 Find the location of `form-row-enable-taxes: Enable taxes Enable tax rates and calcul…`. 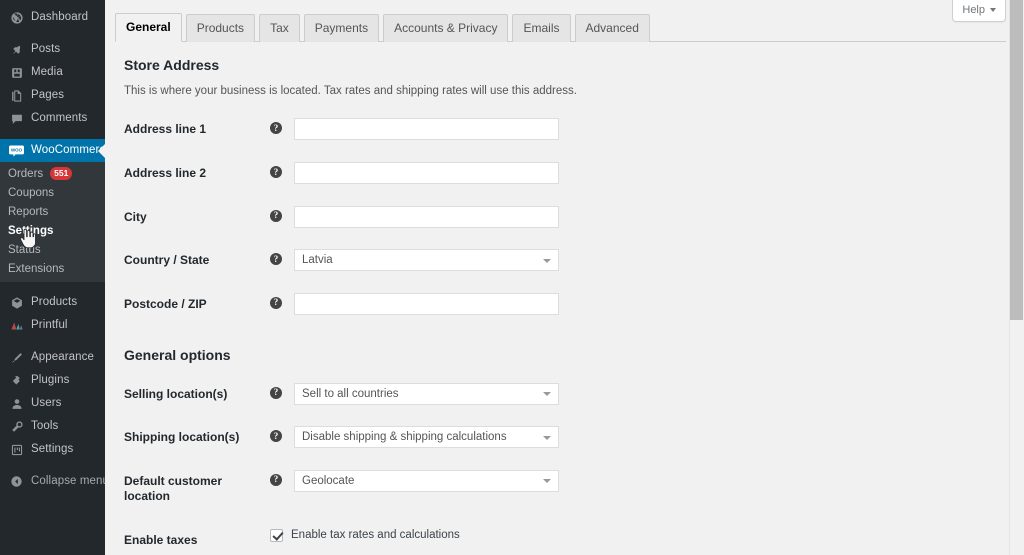

form-row-enable-taxes: Enable taxes Enable tax rates and calcul… is located at coordinates (560, 537).